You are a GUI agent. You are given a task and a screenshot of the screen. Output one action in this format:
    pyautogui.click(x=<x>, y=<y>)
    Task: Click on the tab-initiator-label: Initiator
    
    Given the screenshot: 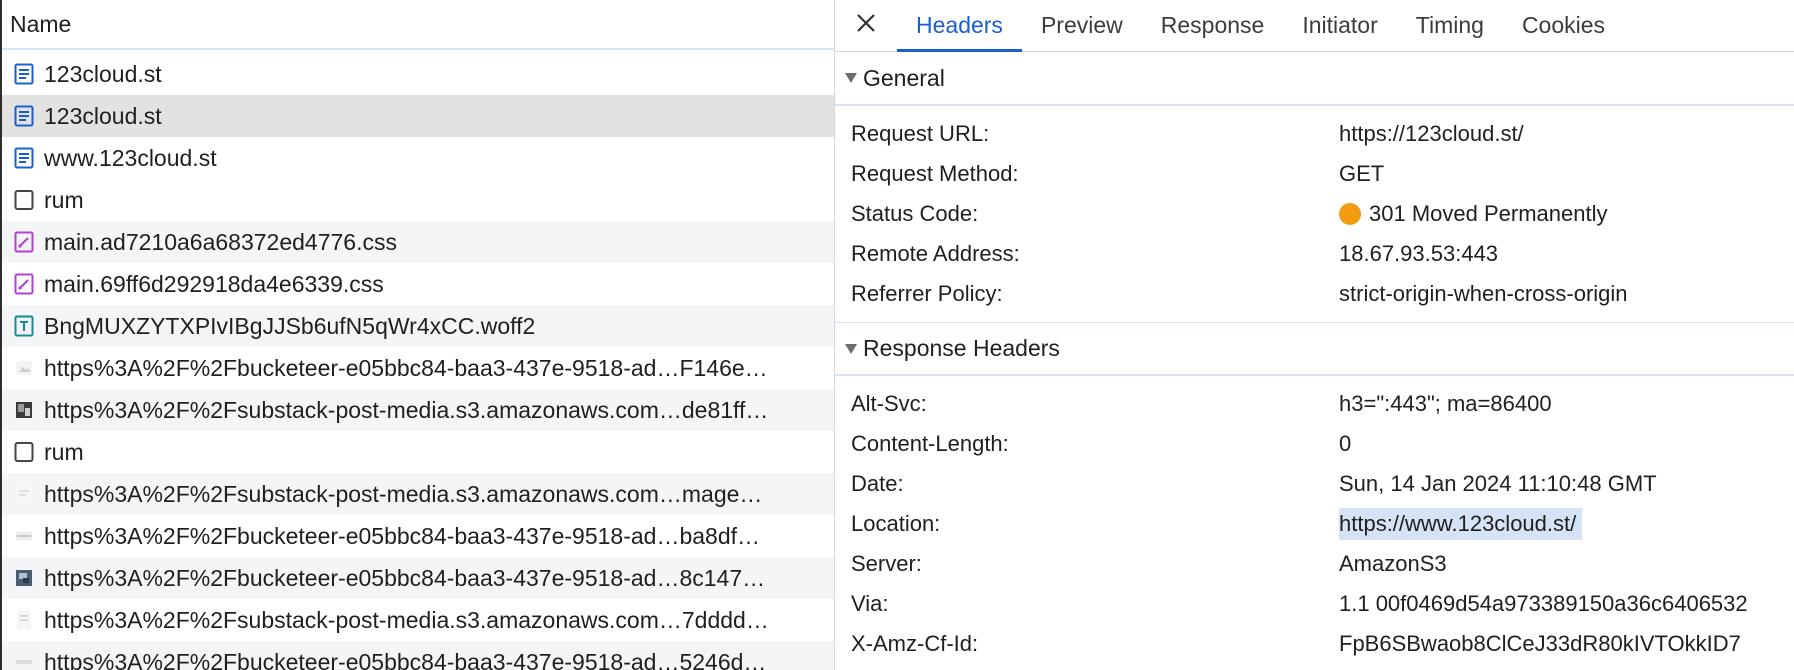 What is the action you would take?
    pyautogui.click(x=1340, y=25)
    